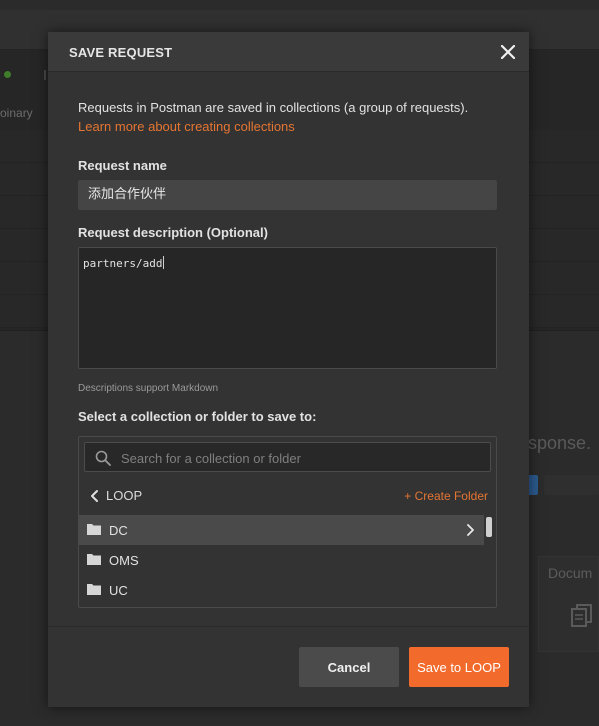  Describe the element at coordinates (470, 530) in the screenshot. I see `chevron-right-icon` at that location.